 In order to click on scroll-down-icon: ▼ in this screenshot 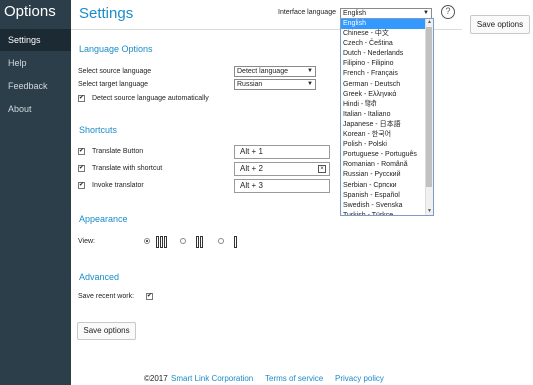, I will do `click(429, 211)`.